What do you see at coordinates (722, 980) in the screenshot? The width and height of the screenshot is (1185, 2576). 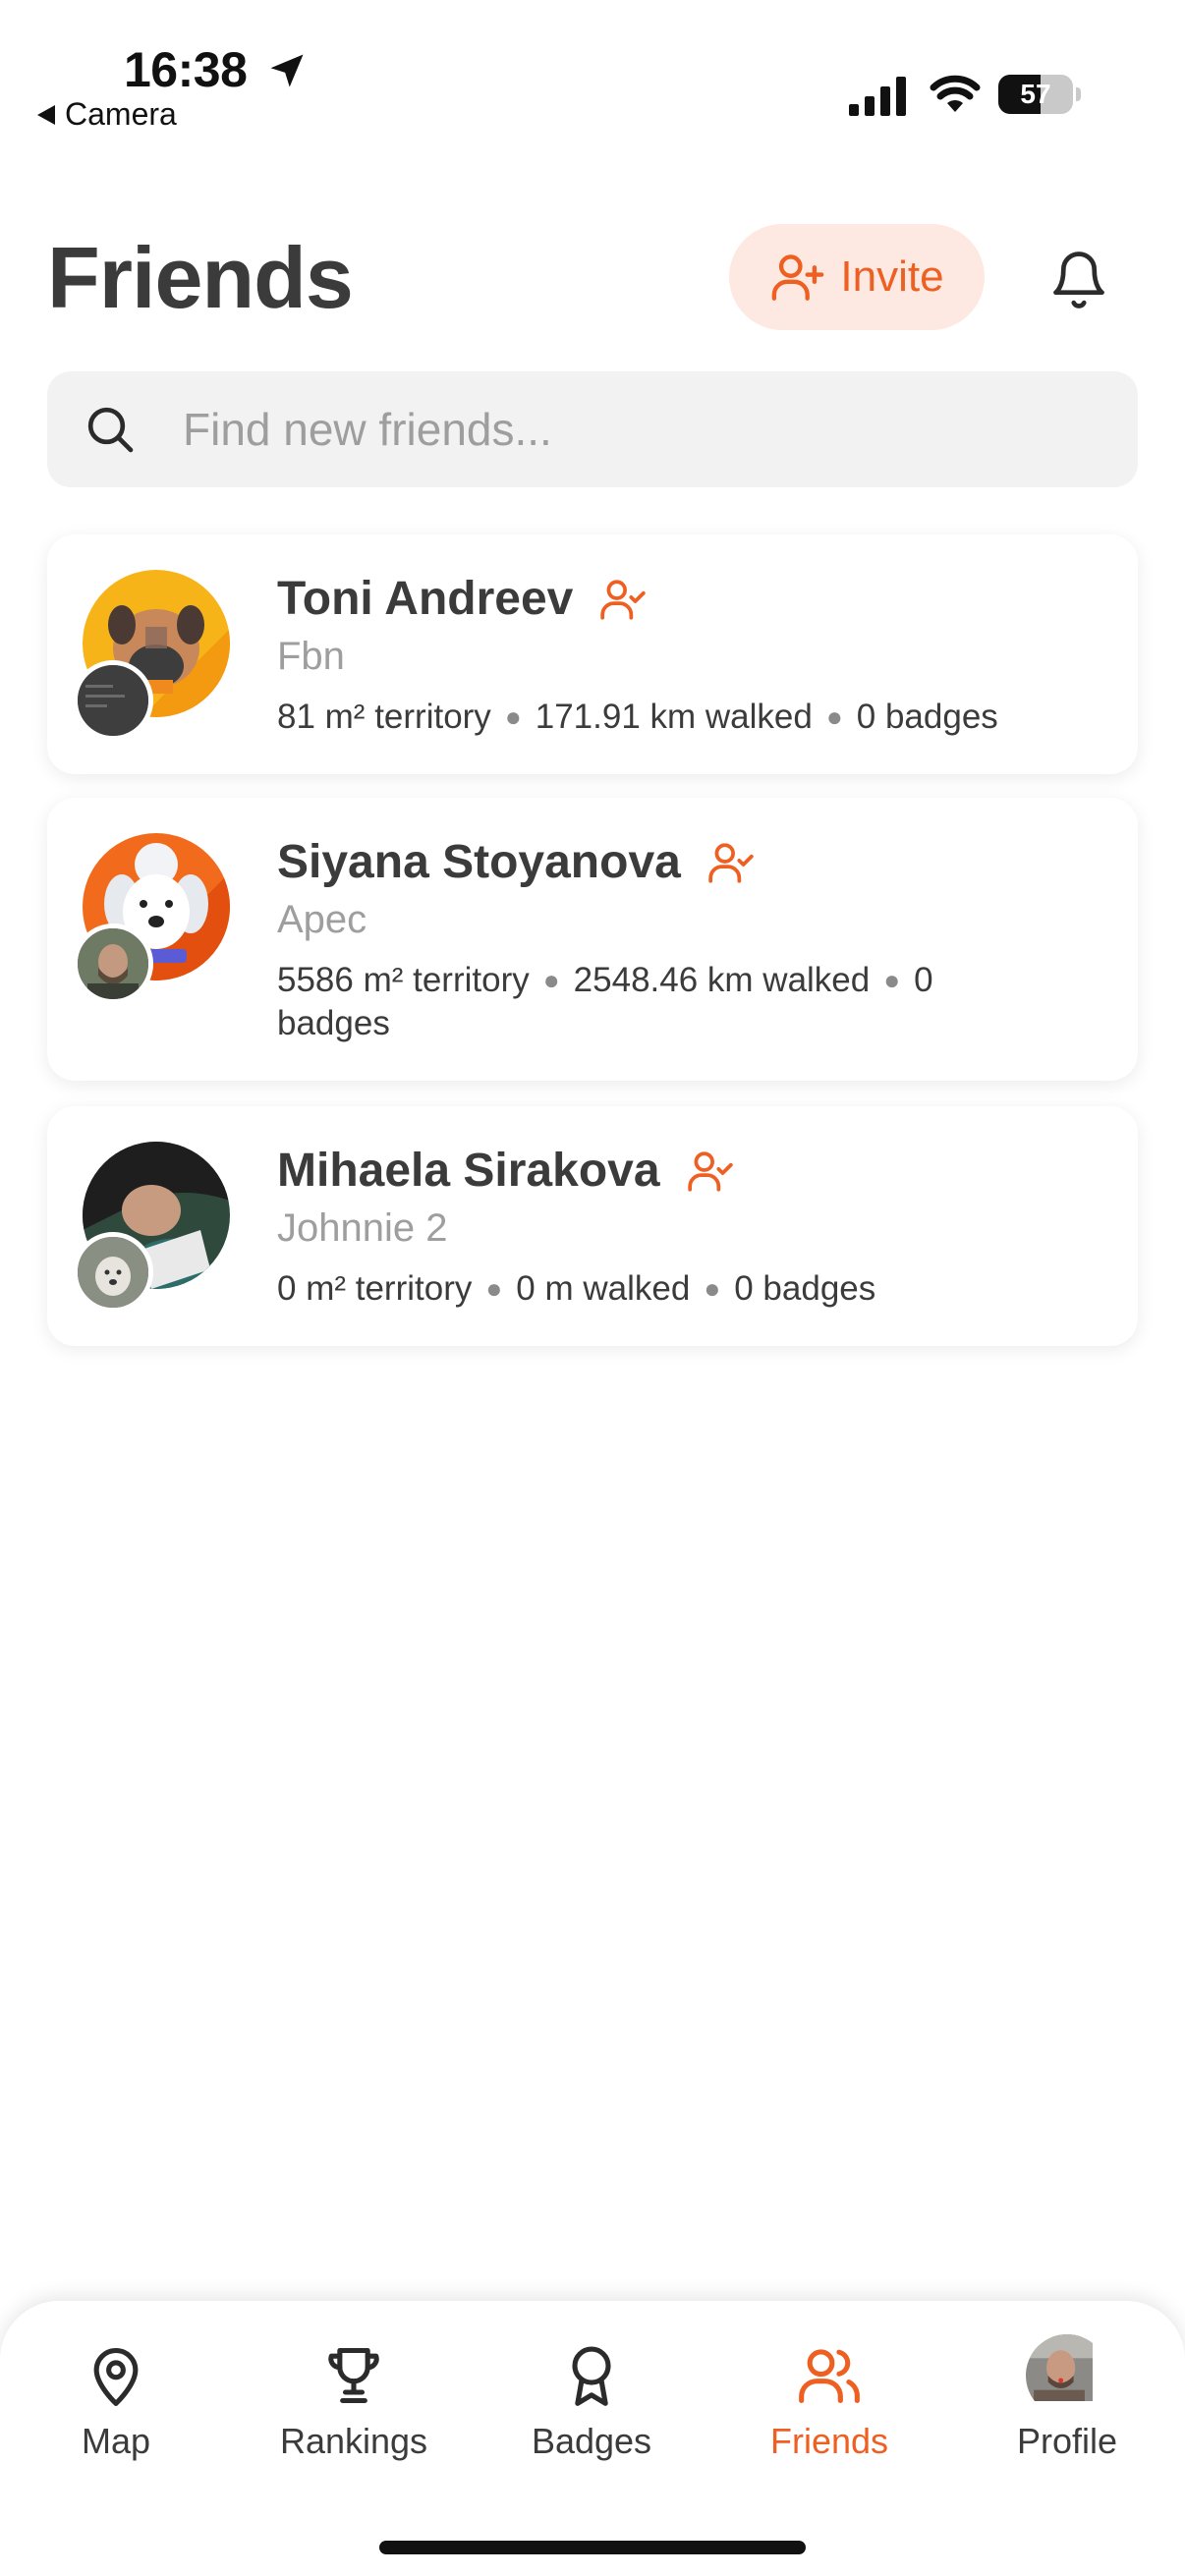 I see `walked-stat: 2548.46 km walked` at bounding box center [722, 980].